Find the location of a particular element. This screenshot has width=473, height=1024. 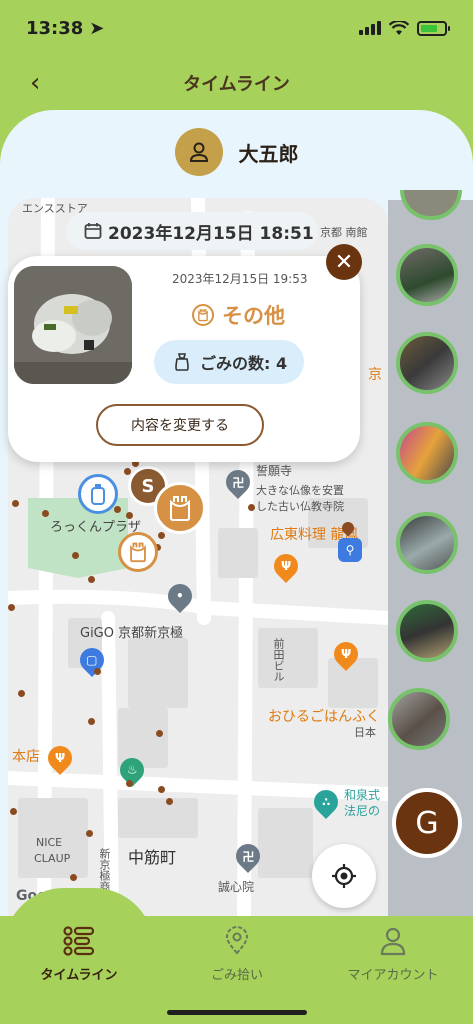

map-label-nice: NICE is located at coordinates (49, 842).